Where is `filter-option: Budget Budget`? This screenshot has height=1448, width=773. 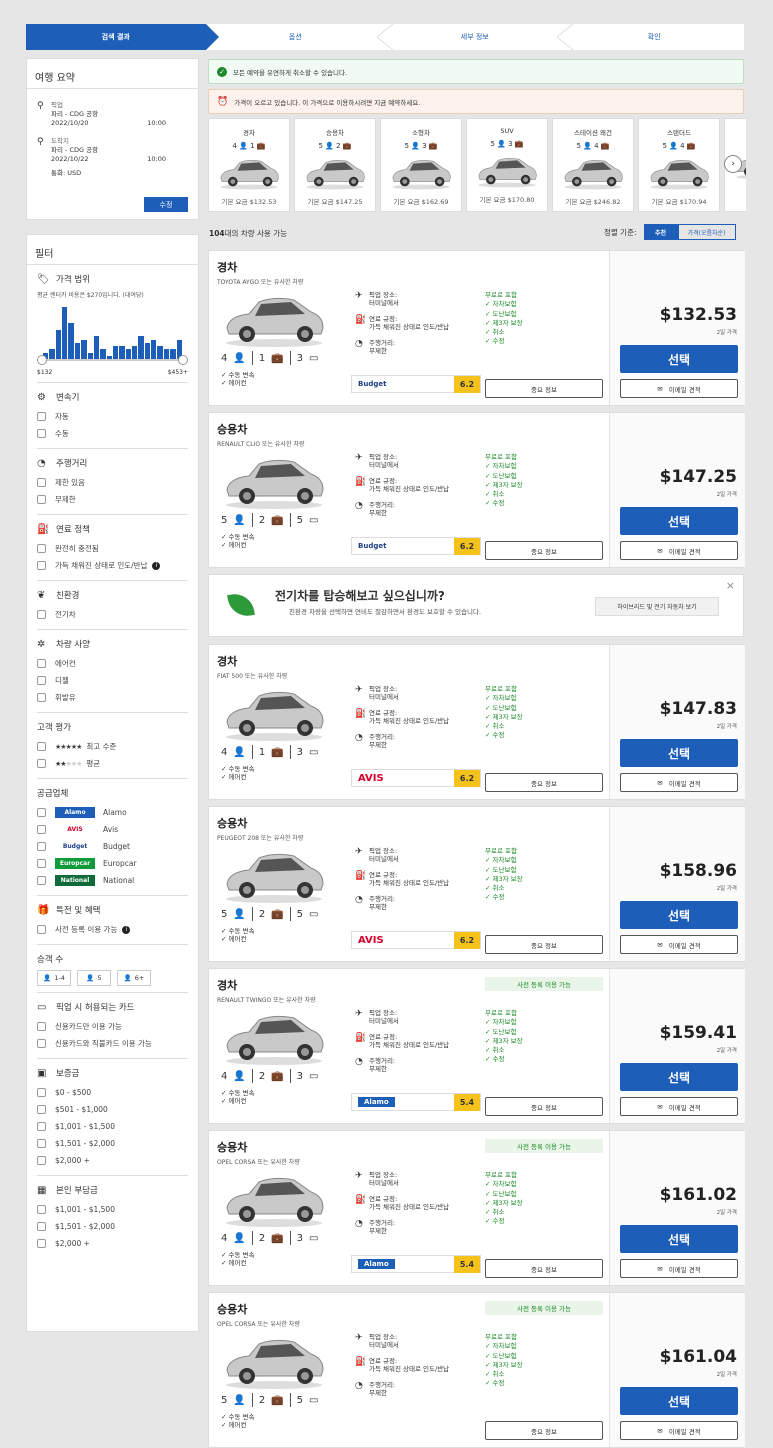
filter-option: Budget Budget is located at coordinates (112, 846).